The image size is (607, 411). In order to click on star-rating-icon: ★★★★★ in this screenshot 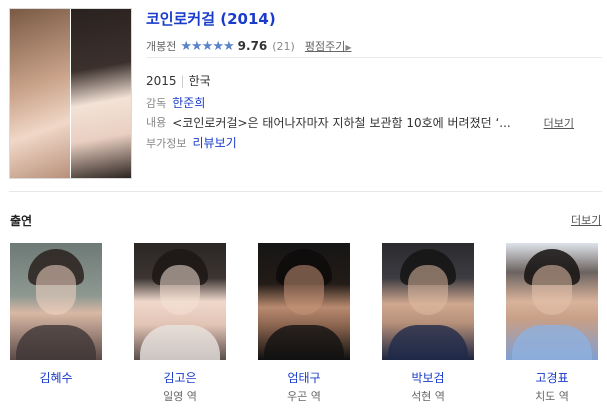, I will do `click(207, 46)`.